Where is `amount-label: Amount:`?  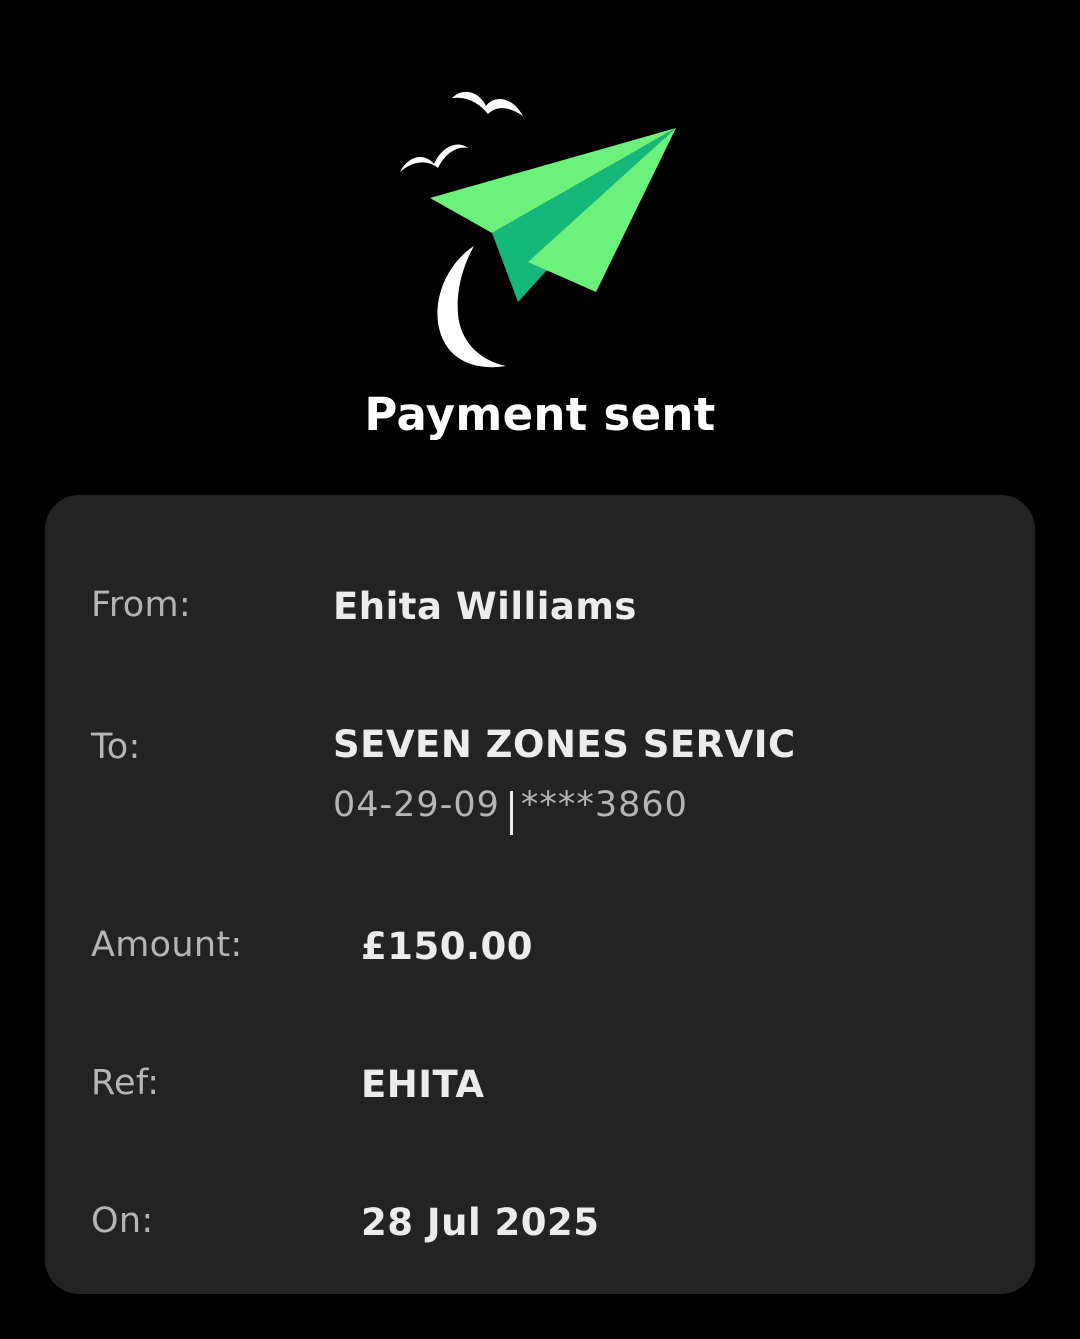
amount-label: Amount: is located at coordinates (167, 945).